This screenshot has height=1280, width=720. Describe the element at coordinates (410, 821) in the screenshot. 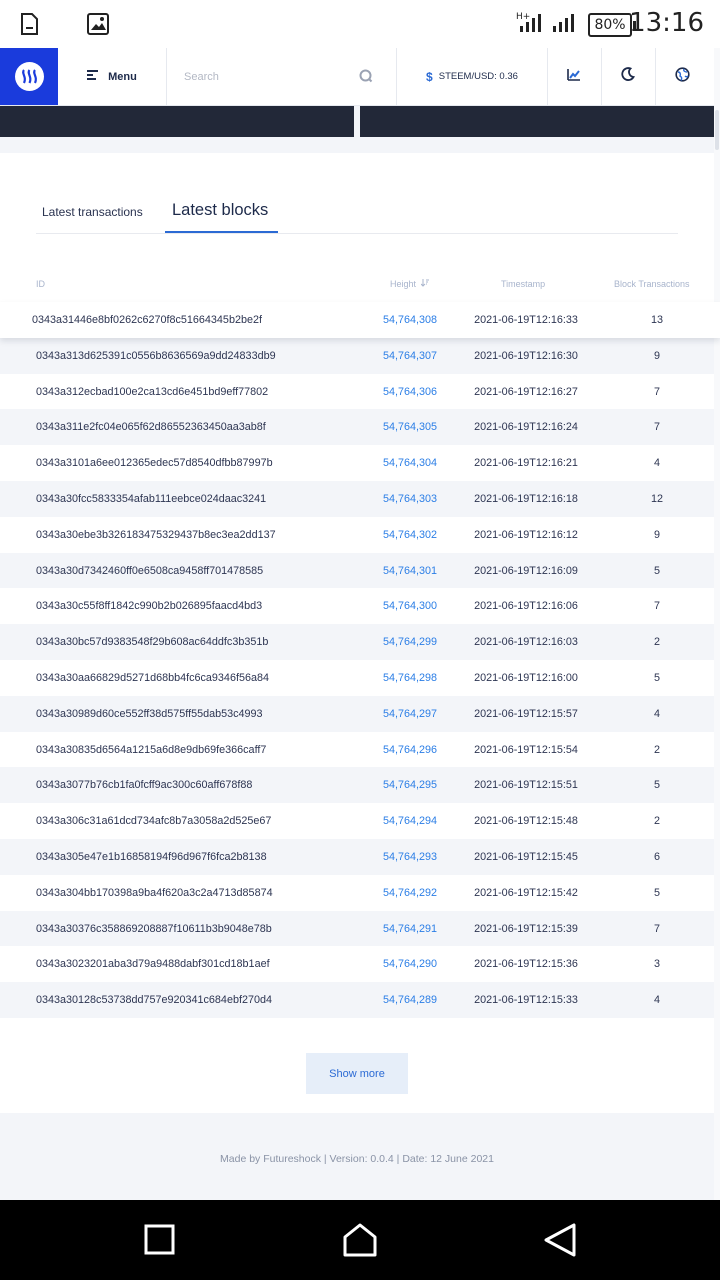

I see `block-height-link: 54,764,294` at that location.